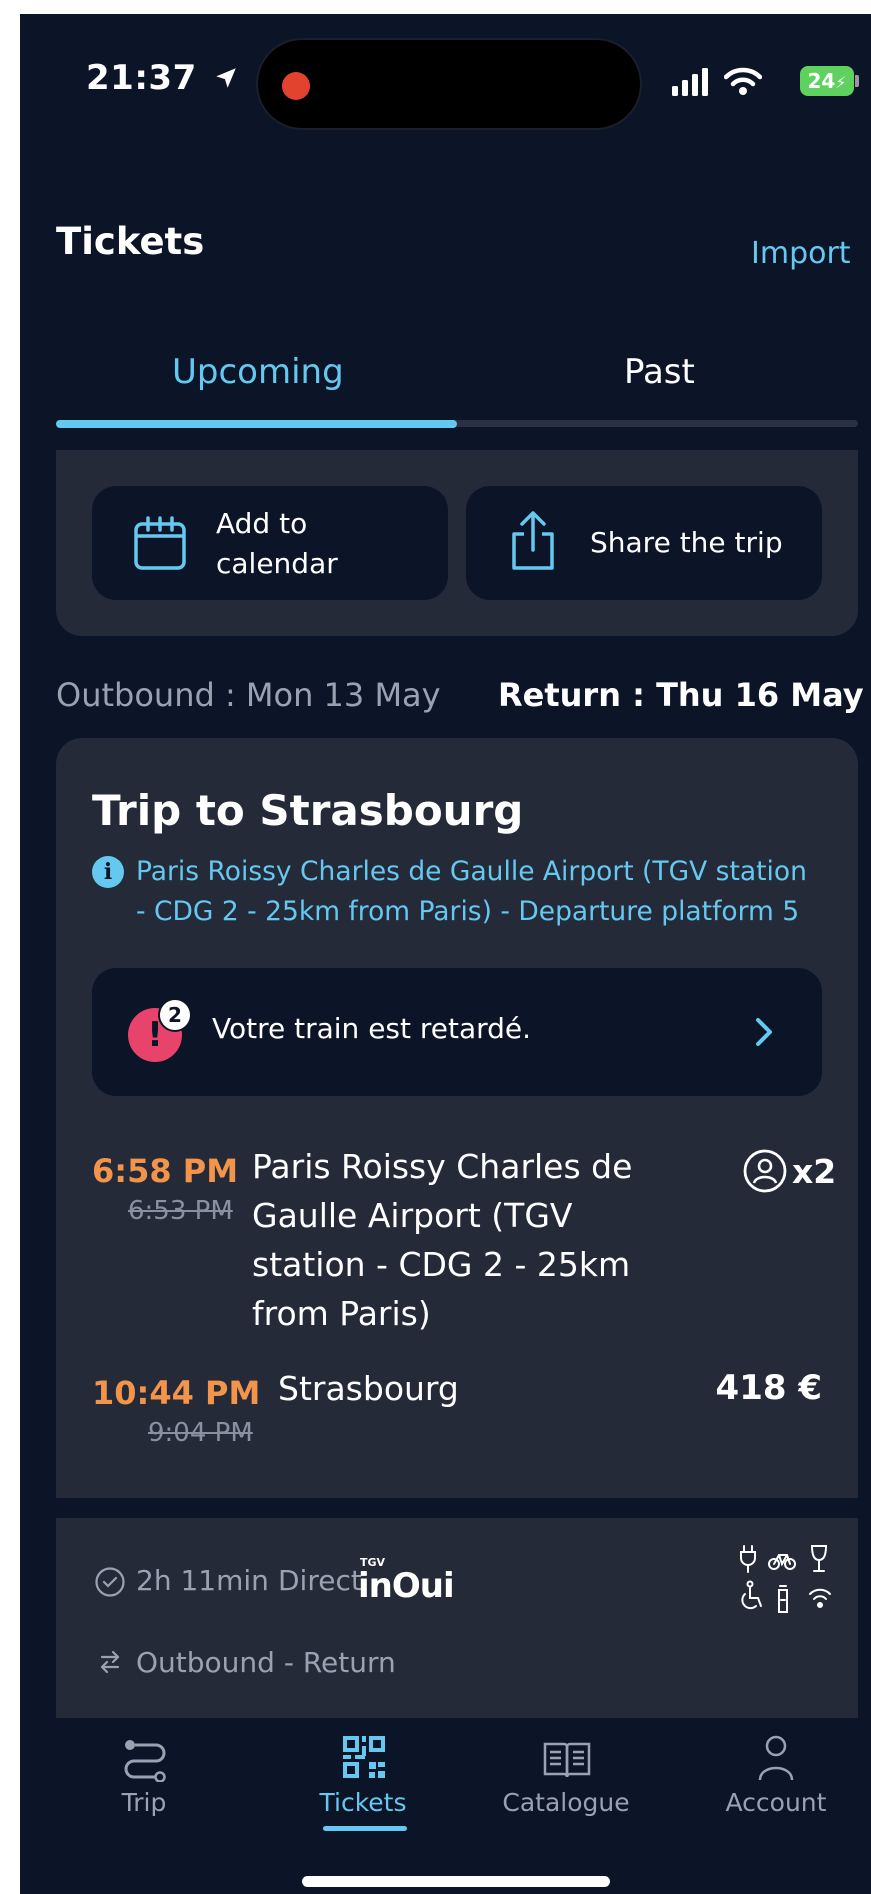 The height and width of the screenshot is (1894, 871). I want to click on departure-time: 6:58 PM, so click(165, 1171).